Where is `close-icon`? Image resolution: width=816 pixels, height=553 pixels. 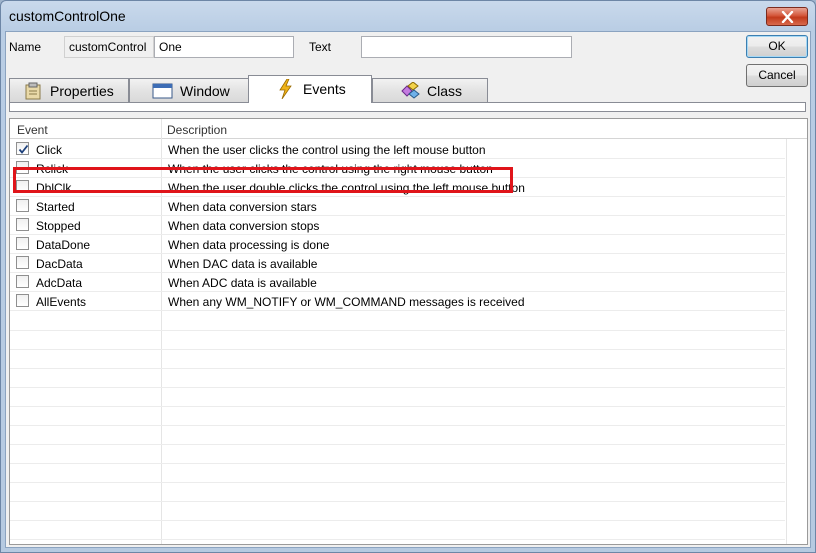
close-icon is located at coordinates (787, 17).